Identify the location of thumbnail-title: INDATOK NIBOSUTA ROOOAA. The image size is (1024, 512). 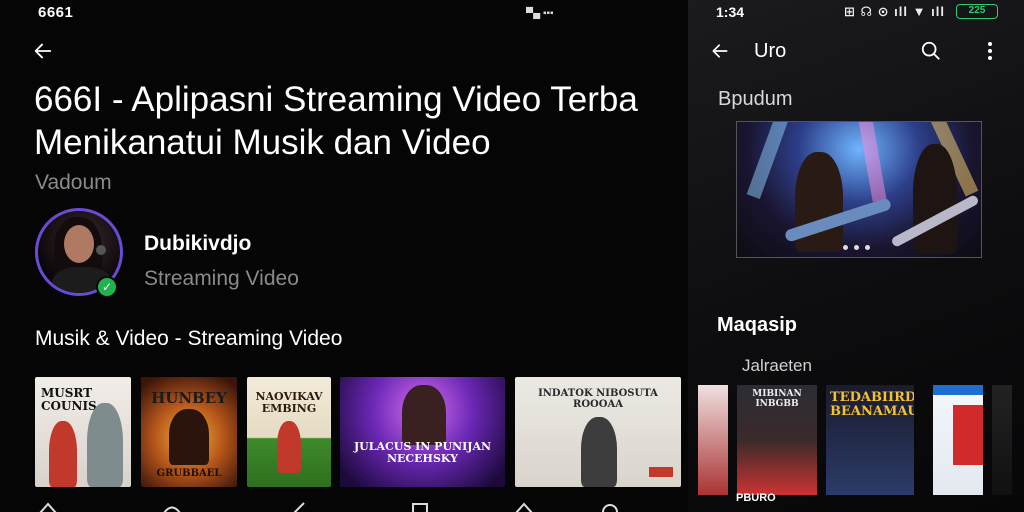
(598, 399).